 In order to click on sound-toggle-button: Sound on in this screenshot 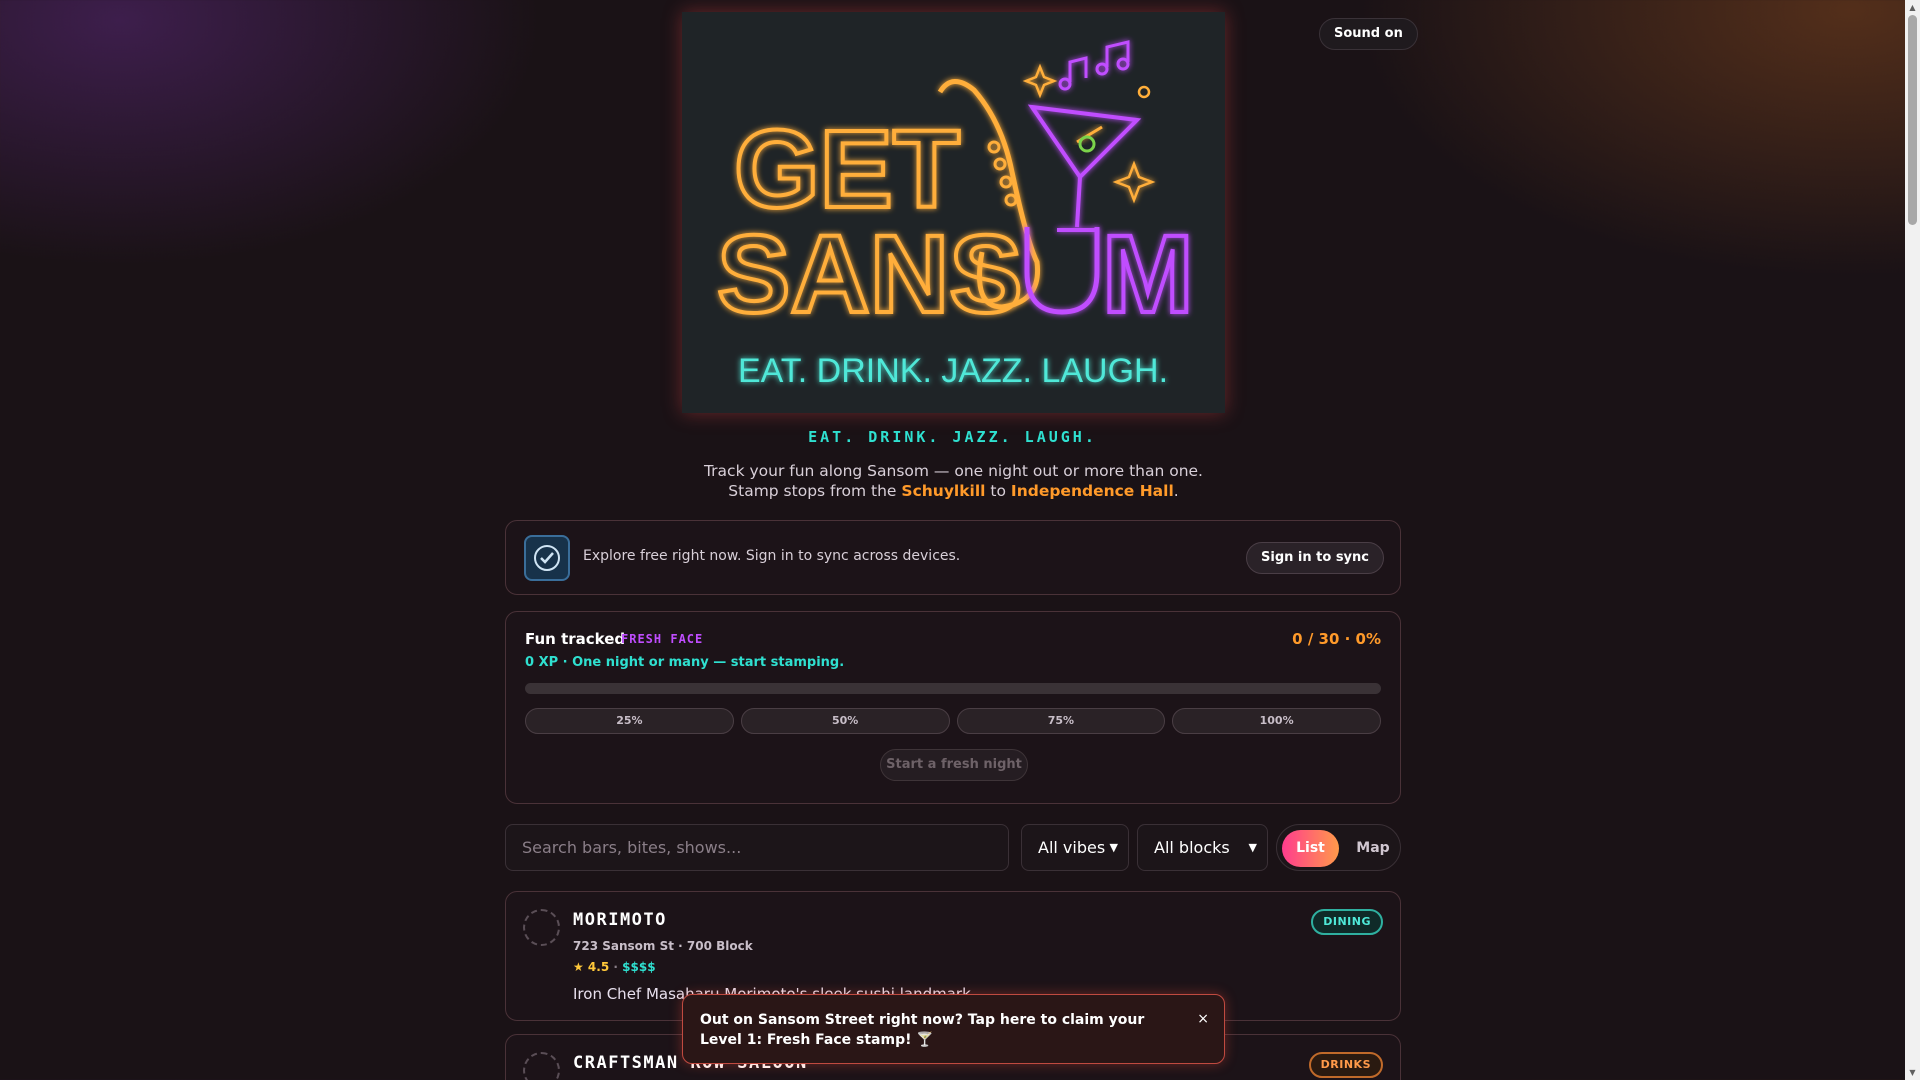, I will do `click(1368, 34)`.